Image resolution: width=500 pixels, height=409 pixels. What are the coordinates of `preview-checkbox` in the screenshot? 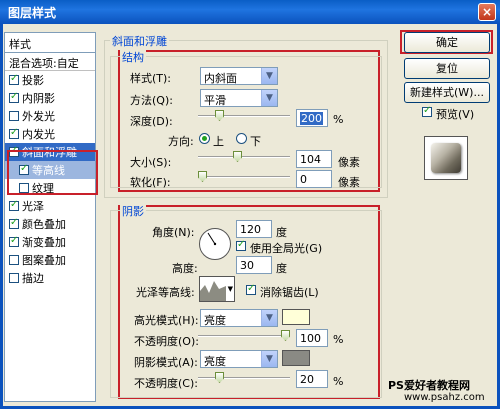 It's located at (427, 111).